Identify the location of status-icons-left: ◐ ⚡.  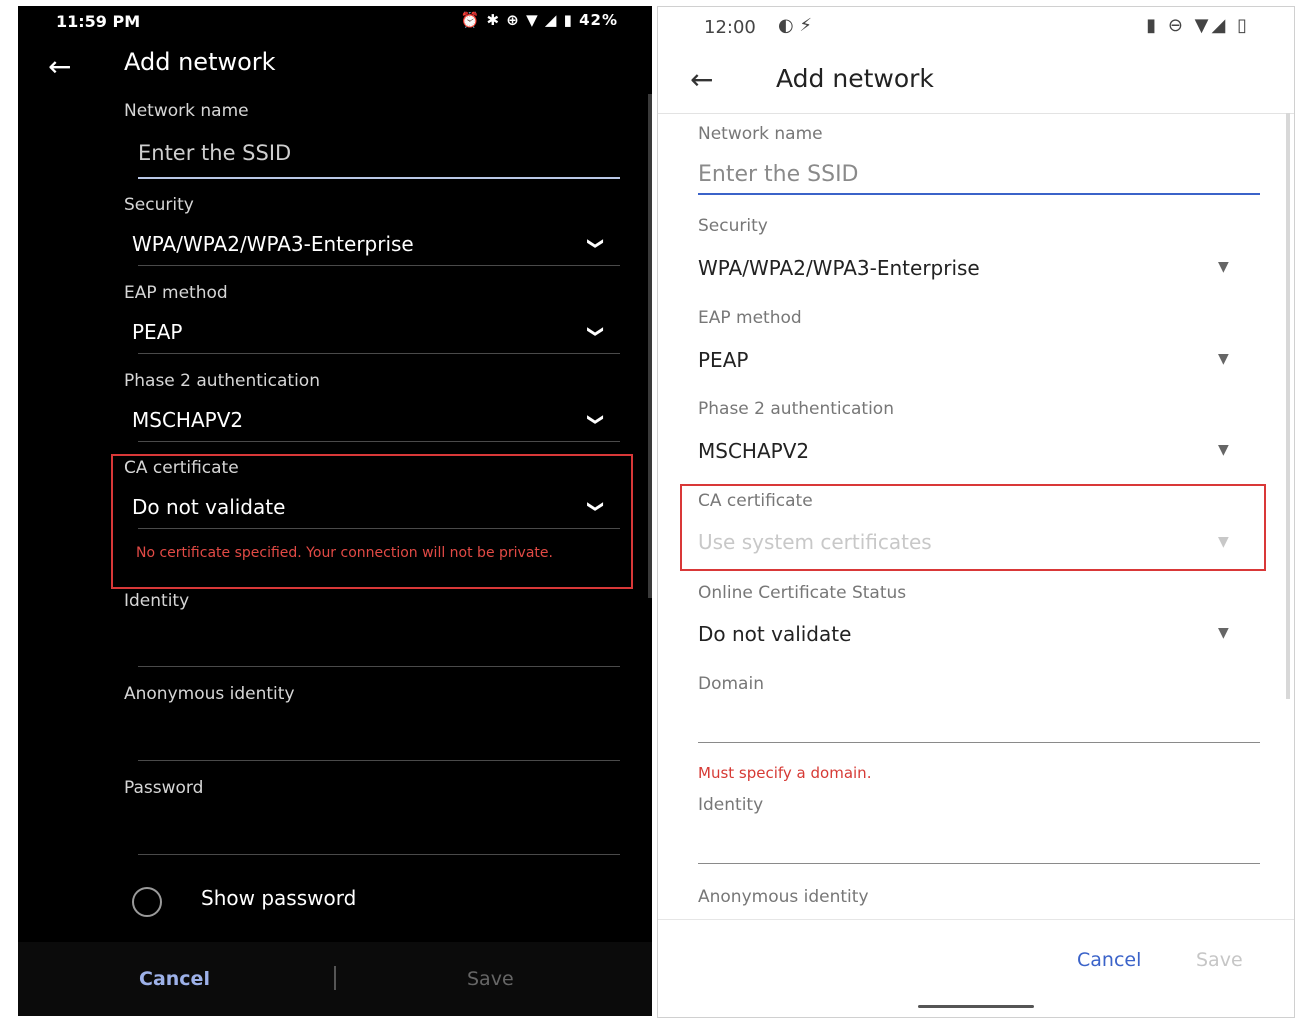
(795, 25).